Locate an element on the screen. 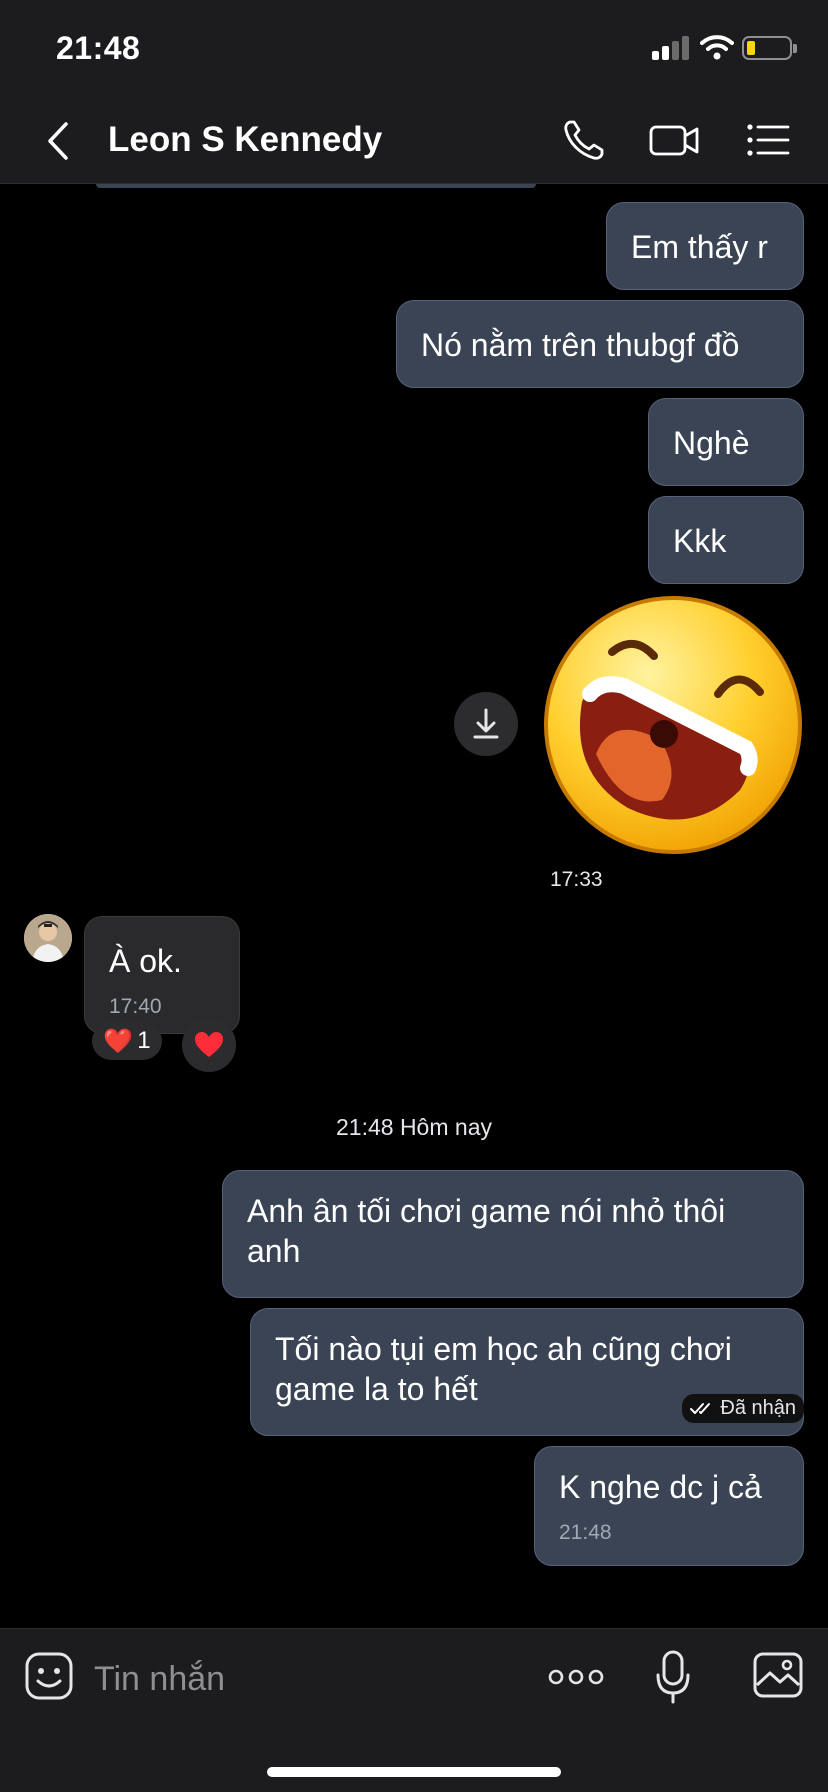 This screenshot has height=1792, width=828. heart-icon is located at coordinates (209, 1044).